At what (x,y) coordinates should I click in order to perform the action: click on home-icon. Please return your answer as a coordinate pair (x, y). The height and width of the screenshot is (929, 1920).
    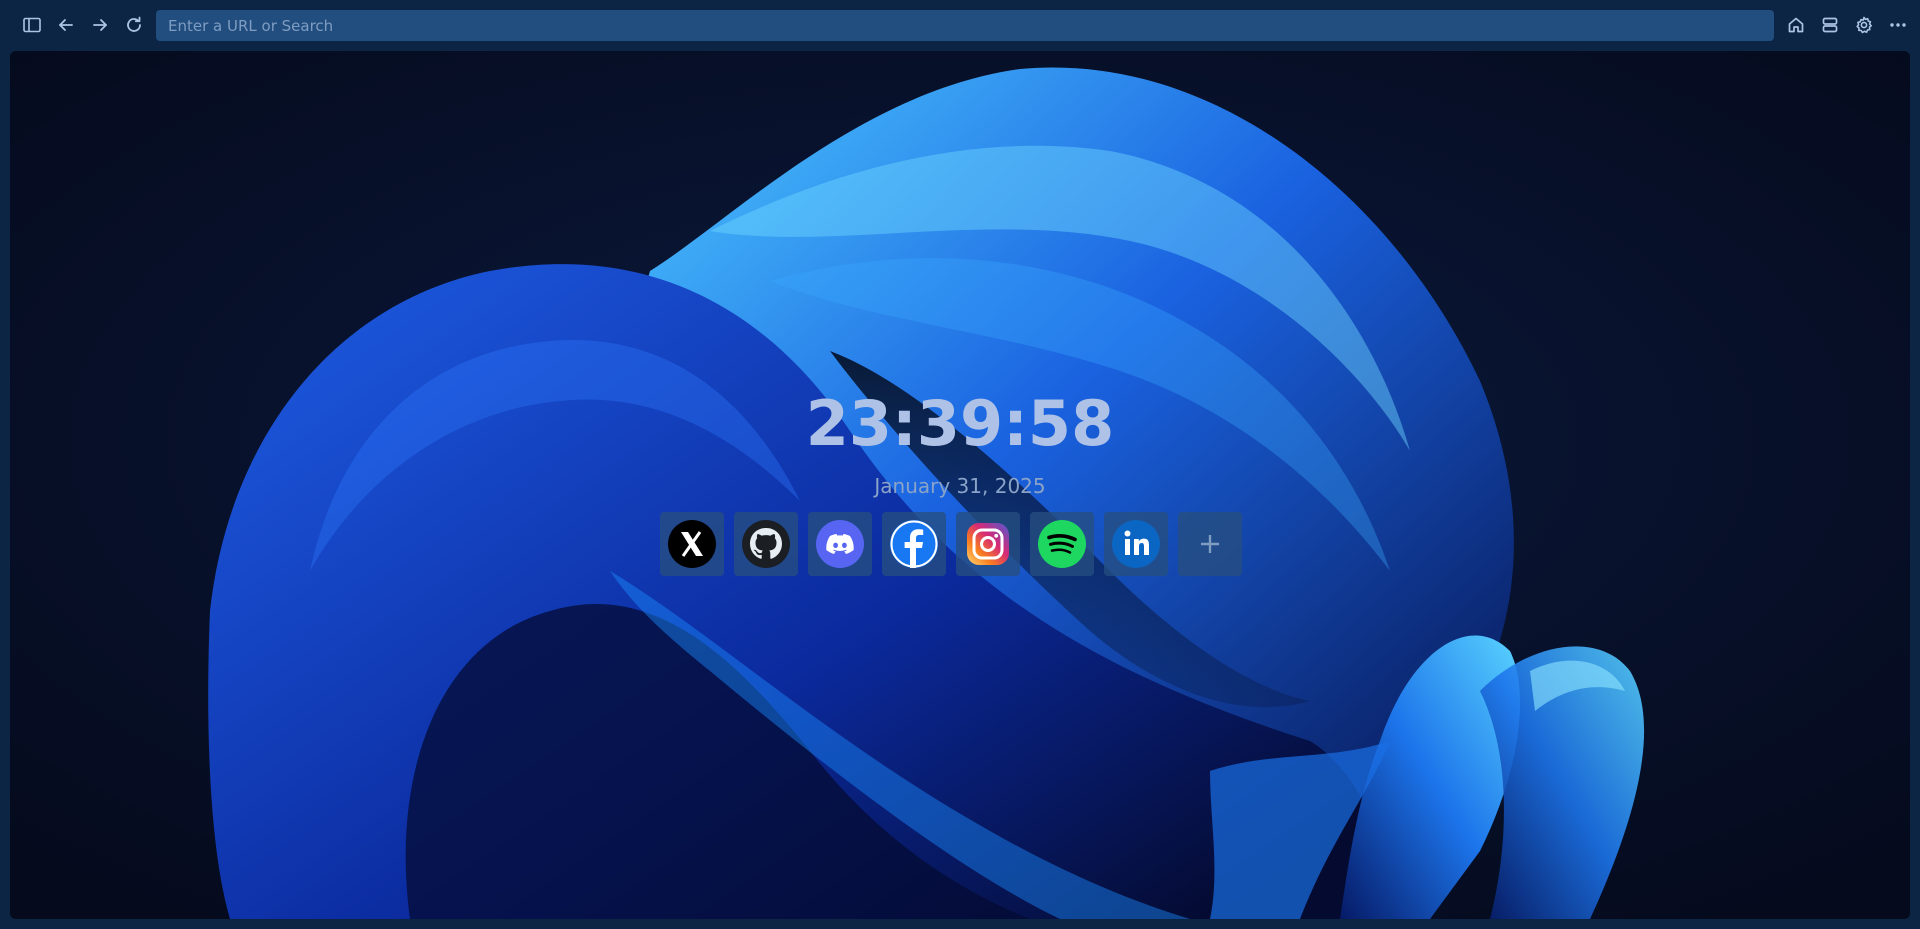
    Looking at the image, I should click on (1796, 25).